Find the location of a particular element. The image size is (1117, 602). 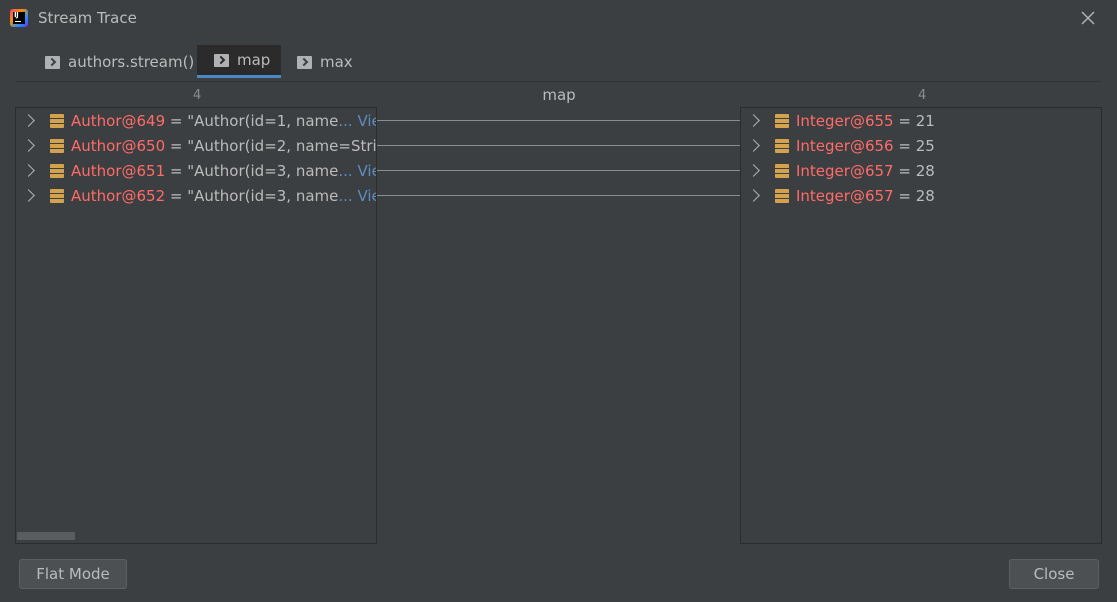

tree-row: Author@652 = "Author(id=3, name ... View is located at coordinates (196, 195).